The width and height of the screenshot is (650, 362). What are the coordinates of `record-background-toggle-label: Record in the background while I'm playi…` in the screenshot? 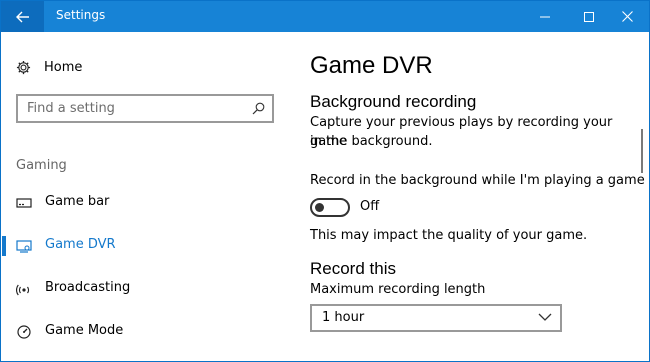 It's located at (477, 180).